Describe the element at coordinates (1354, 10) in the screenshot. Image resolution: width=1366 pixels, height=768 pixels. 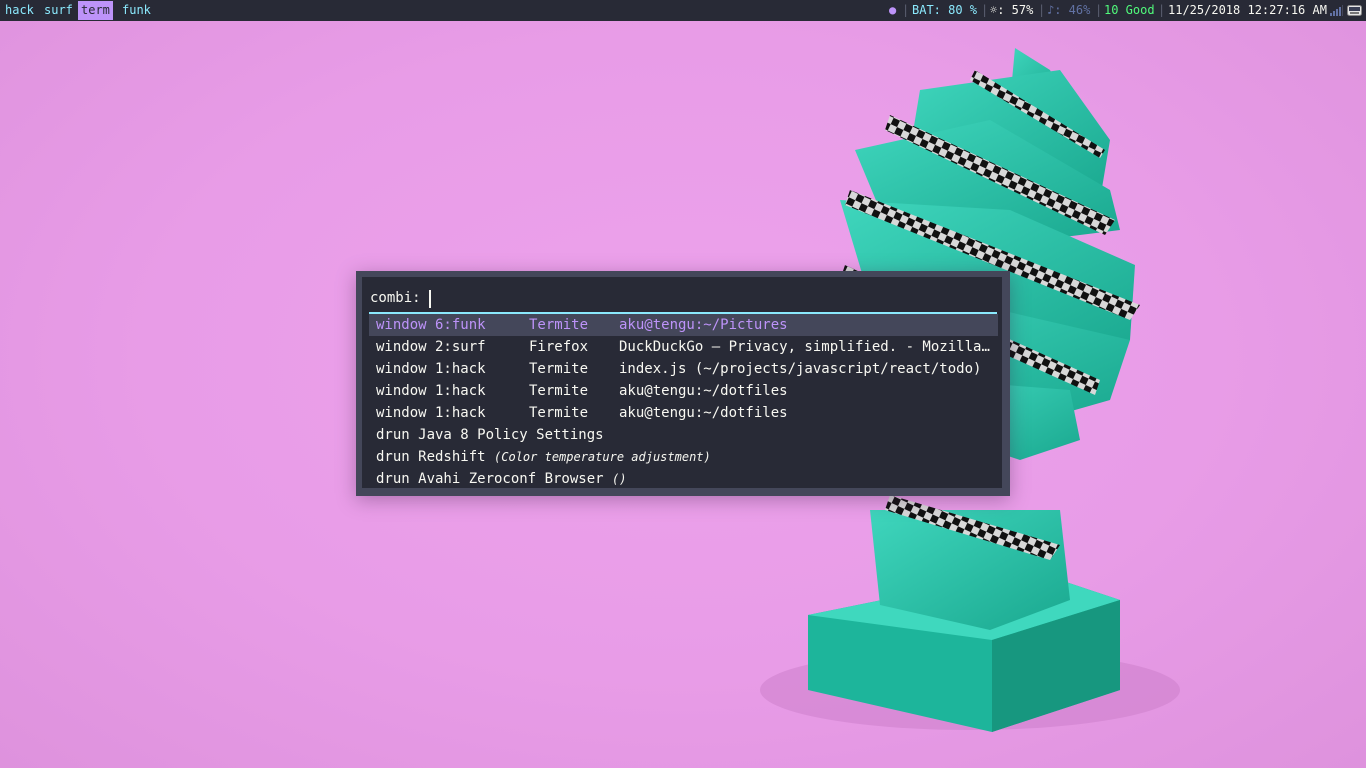
I see `tray-app-icon` at that location.